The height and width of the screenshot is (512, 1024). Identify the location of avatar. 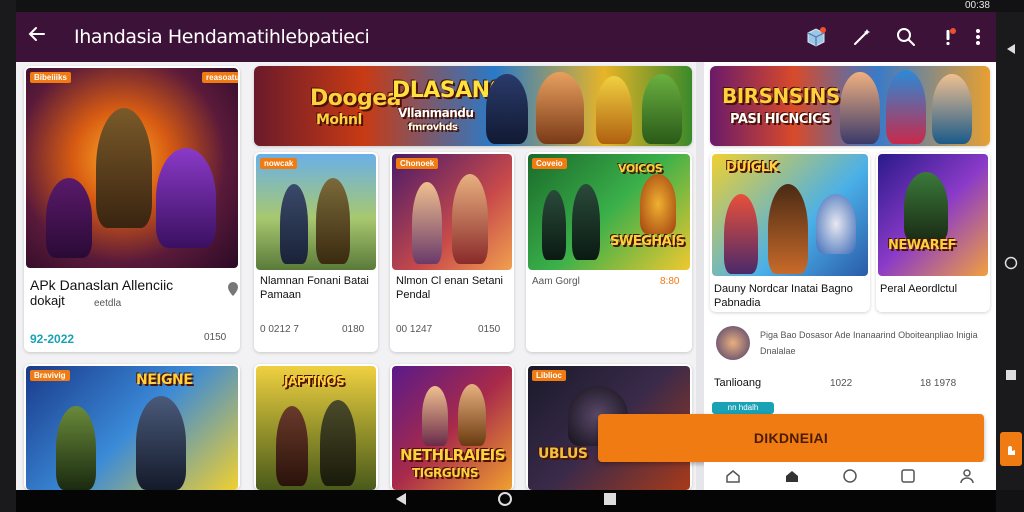
(733, 343).